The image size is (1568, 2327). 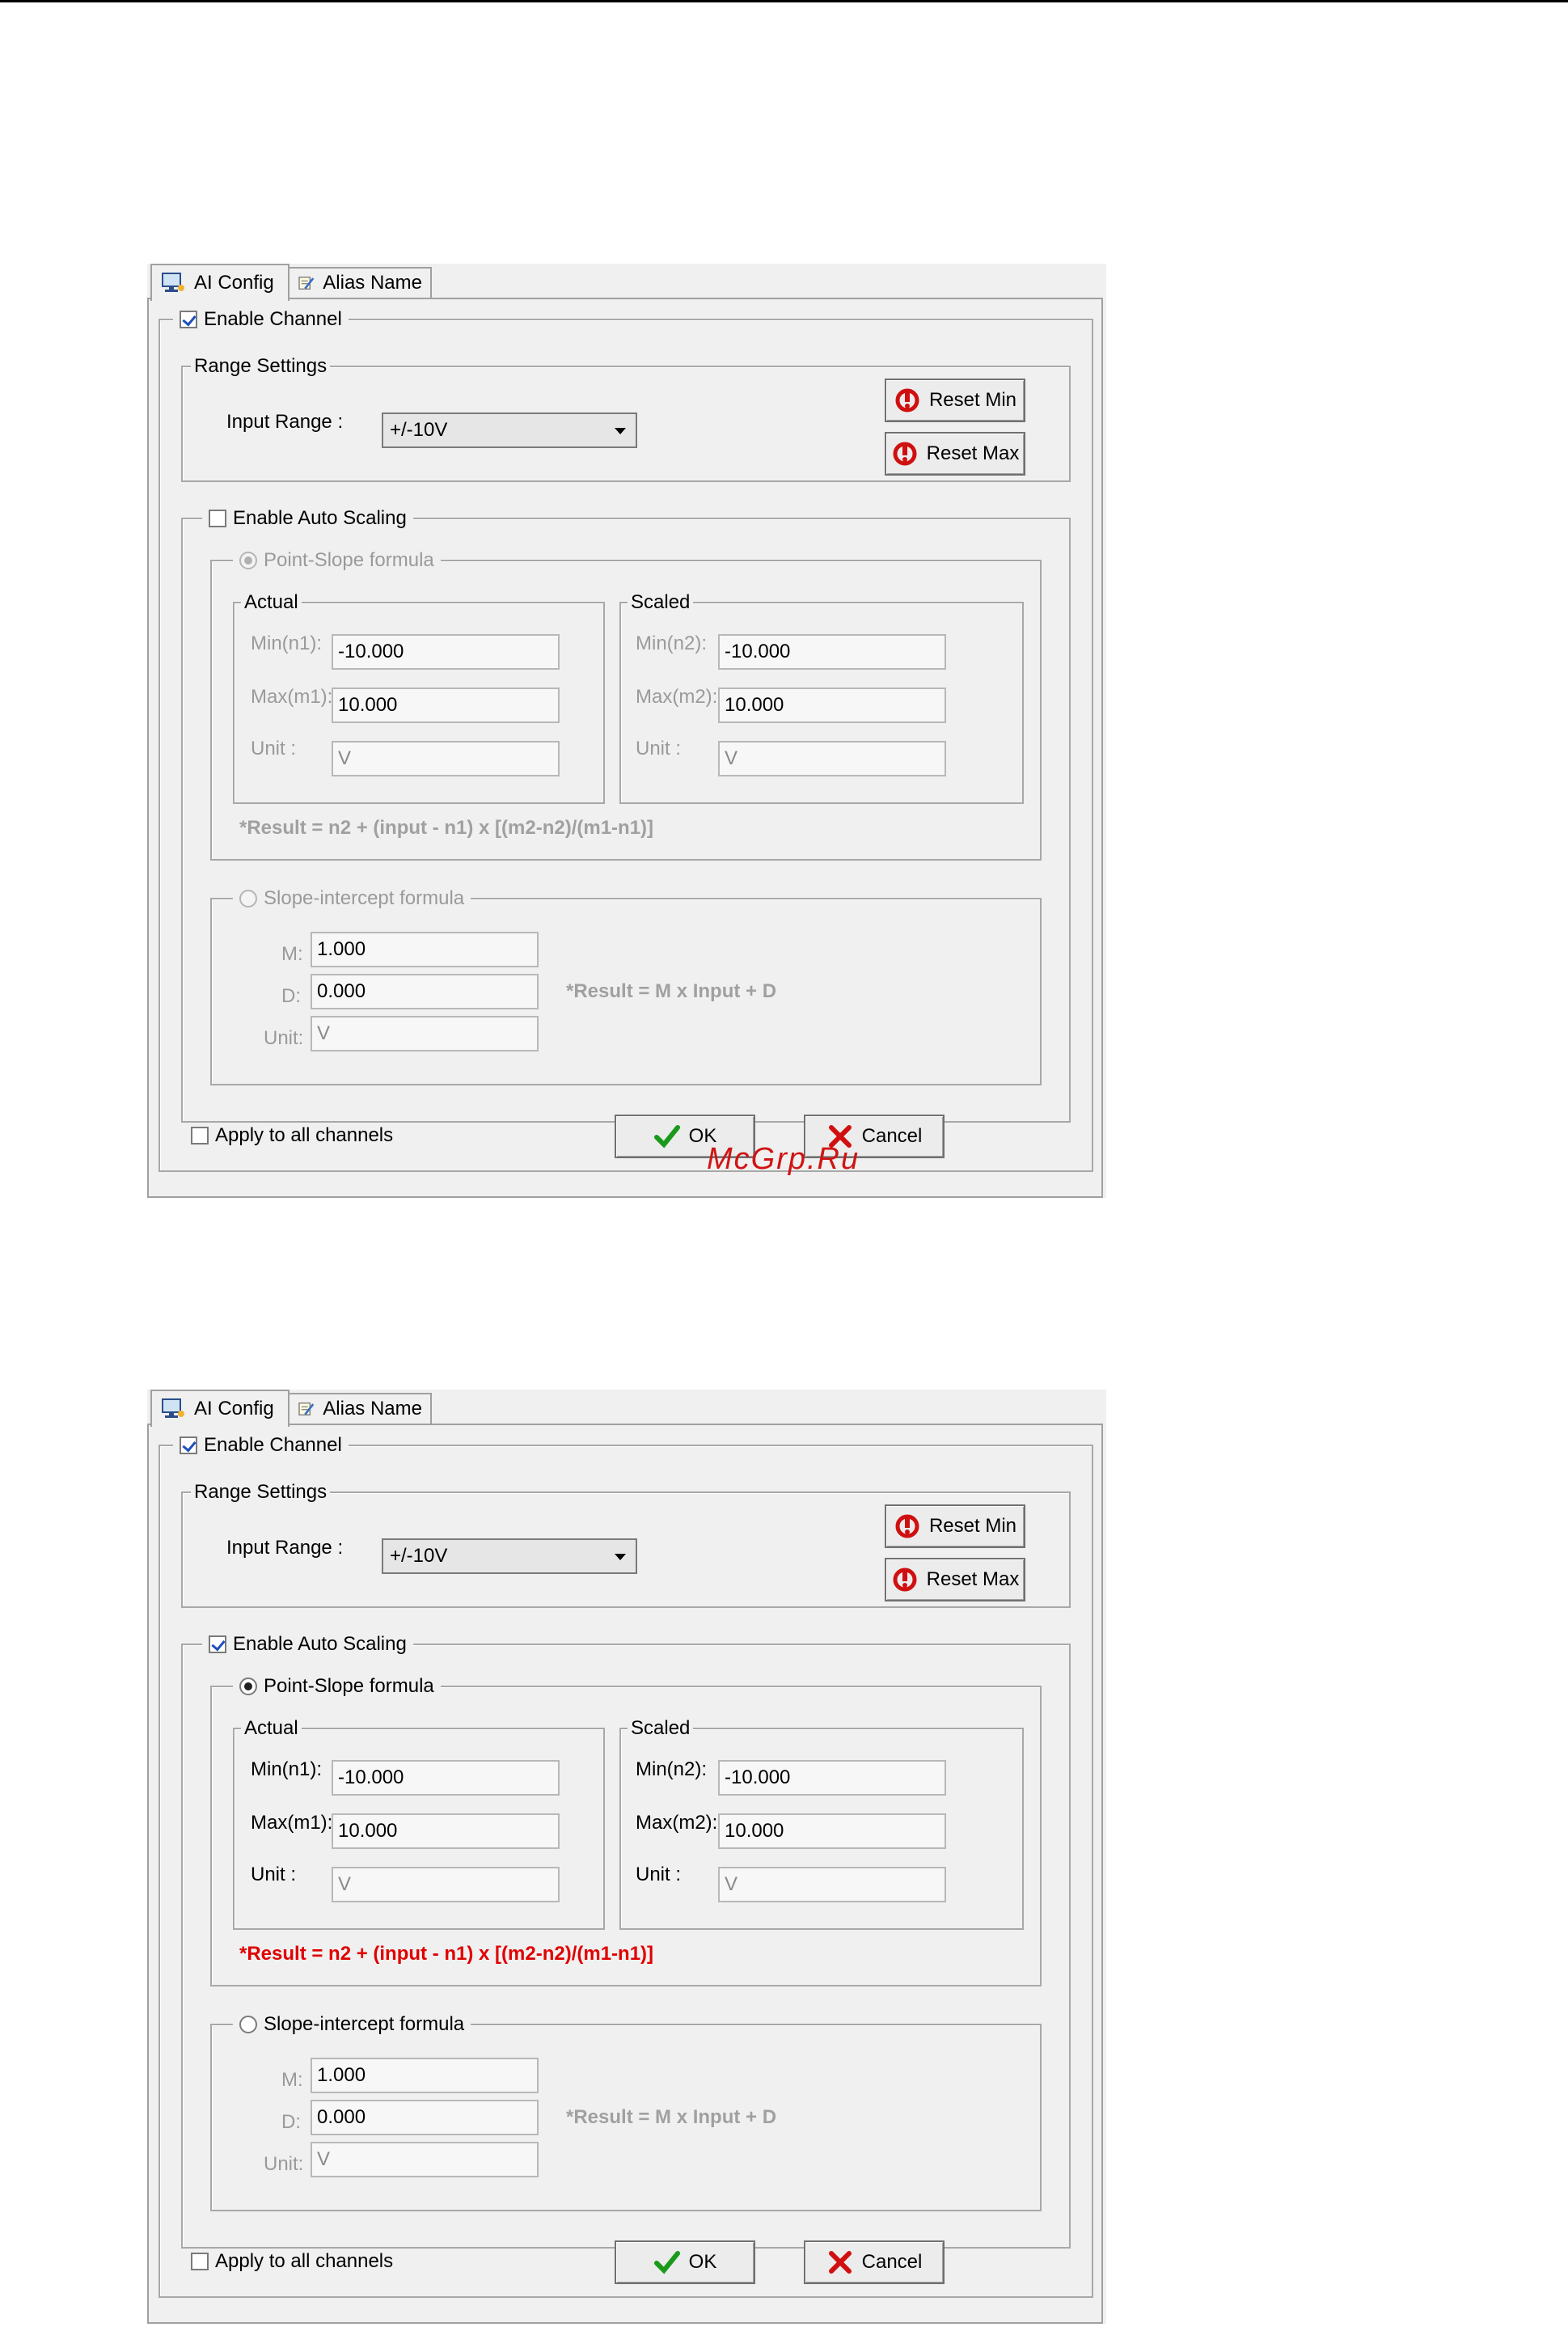 I want to click on max-m2-value: 10.000, so click(x=754, y=1831).